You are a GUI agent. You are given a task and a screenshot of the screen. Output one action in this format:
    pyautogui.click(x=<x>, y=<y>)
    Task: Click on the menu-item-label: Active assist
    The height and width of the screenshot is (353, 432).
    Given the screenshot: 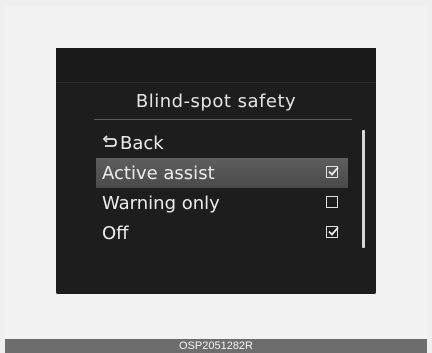 What is the action you would take?
    pyautogui.click(x=158, y=173)
    